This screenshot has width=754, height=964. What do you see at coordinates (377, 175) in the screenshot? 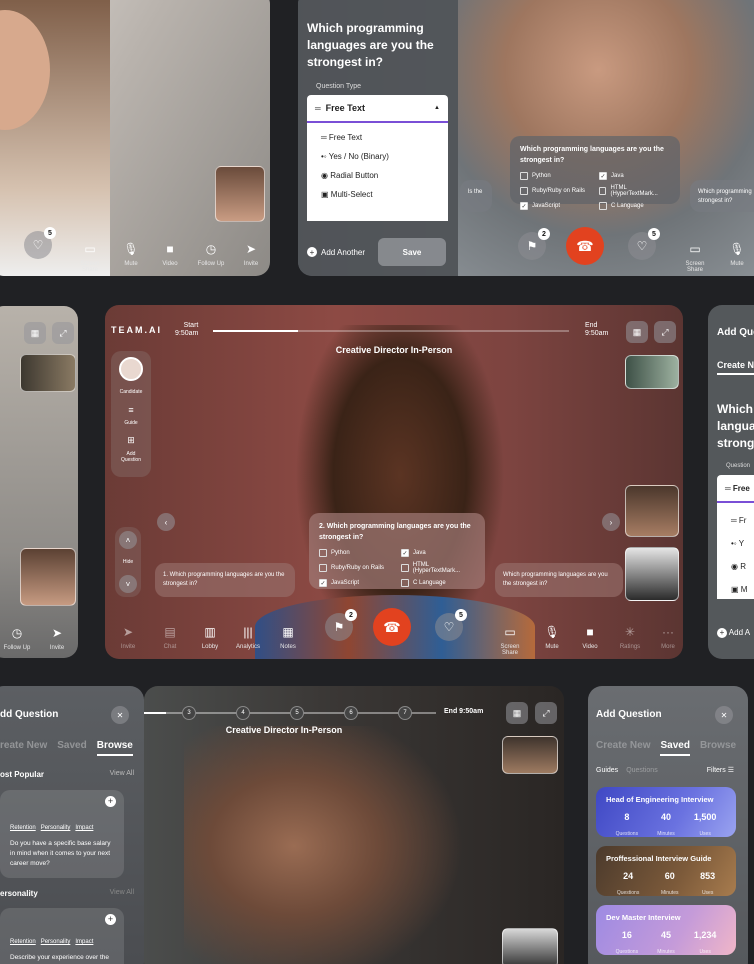
I see `menu-item-radial: ◉ Radial Button` at bounding box center [377, 175].